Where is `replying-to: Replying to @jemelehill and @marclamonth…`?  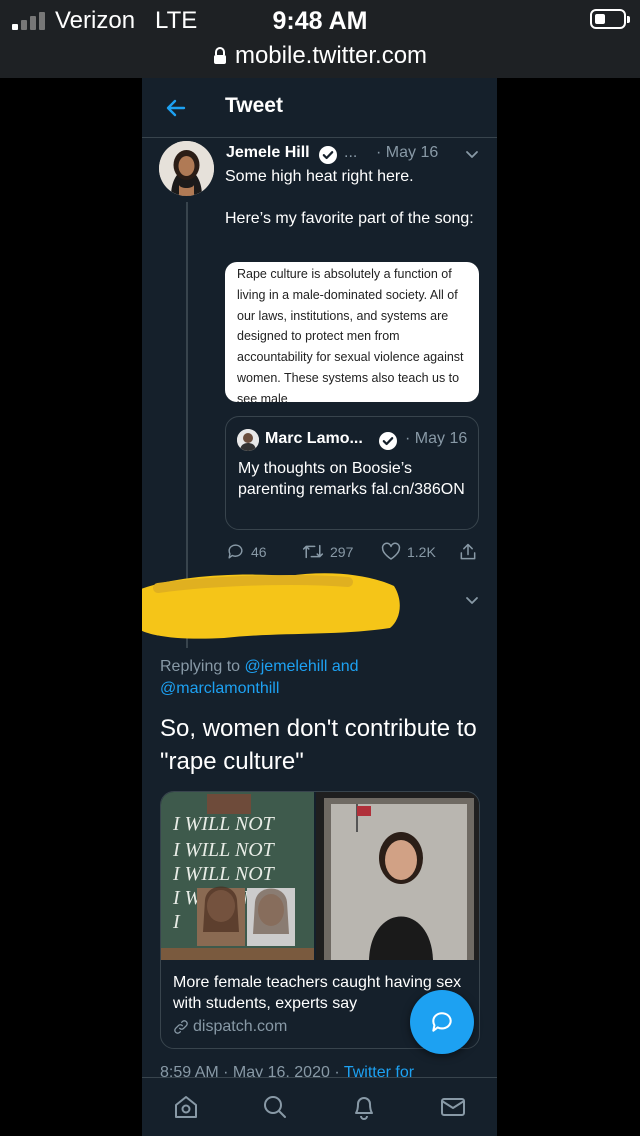 replying-to: Replying to @jemelehill and @marclamonth… is located at coordinates (320, 678).